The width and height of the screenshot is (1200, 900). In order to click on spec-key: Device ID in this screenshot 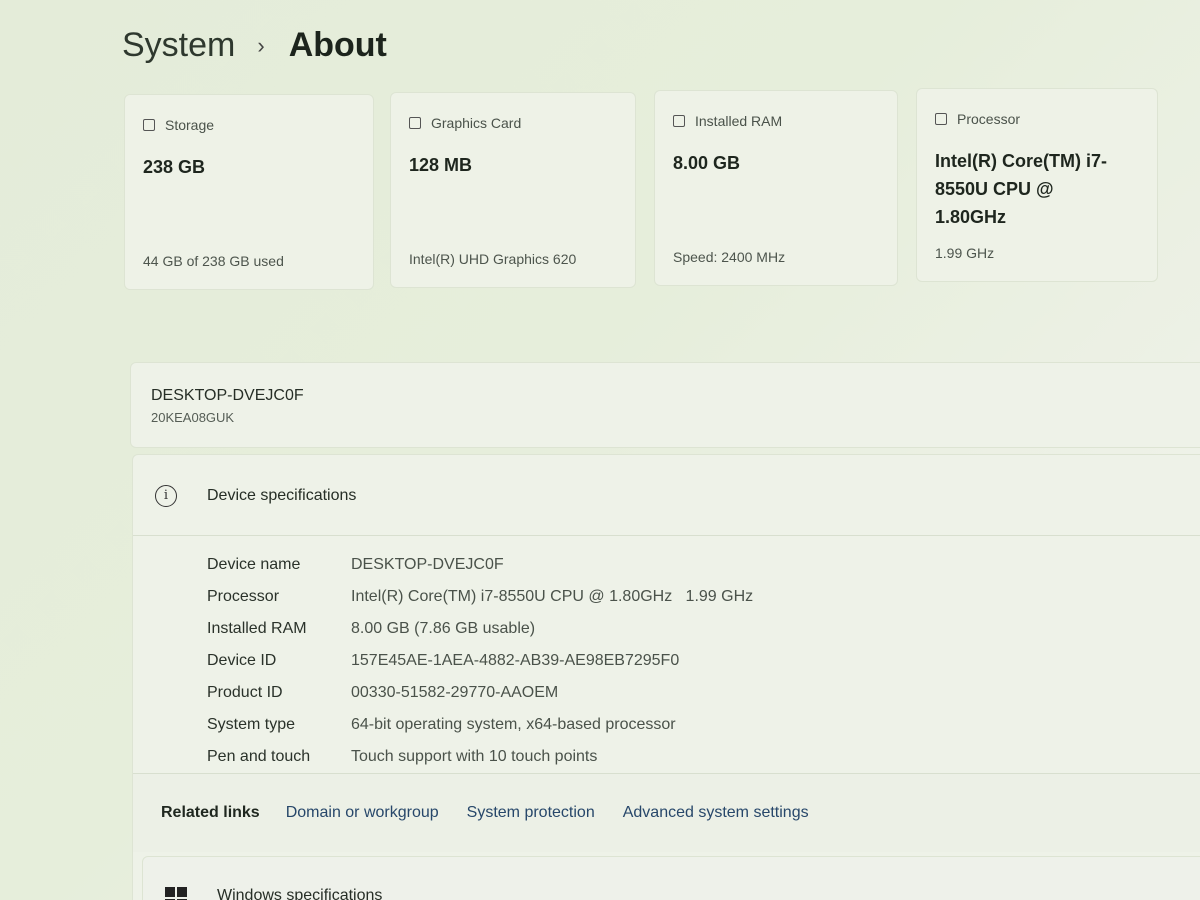, I will do `click(242, 660)`.